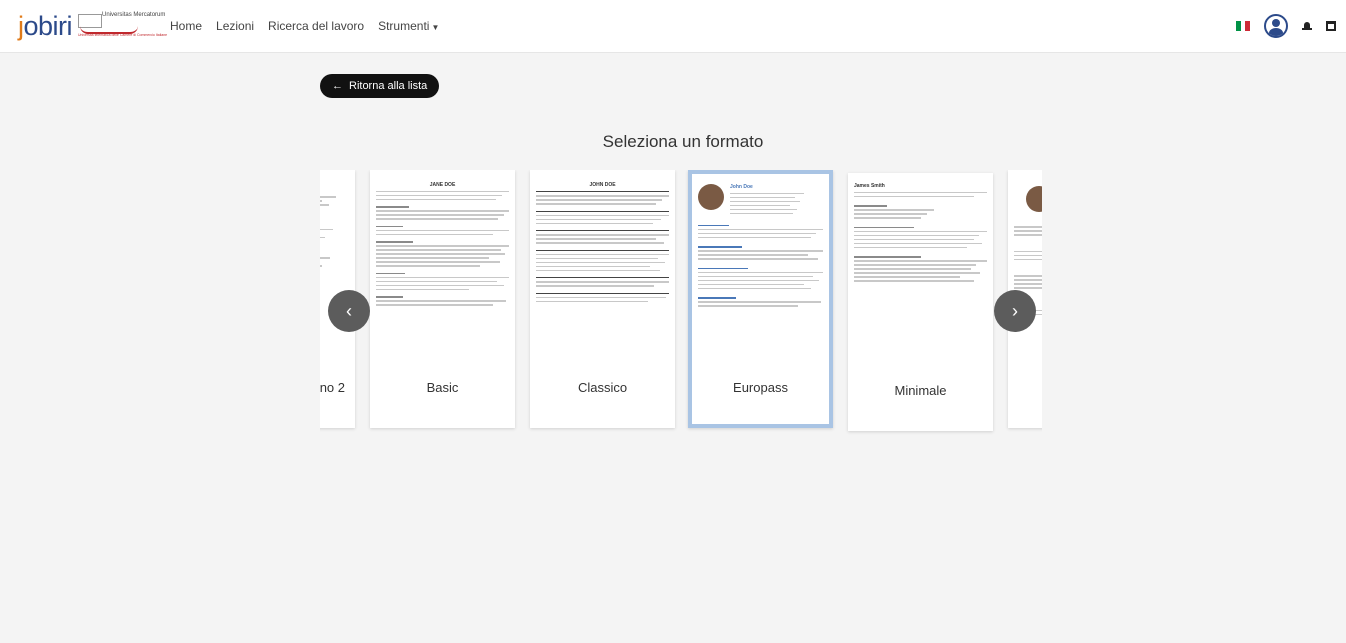 This screenshot has width=1346, height=643. I want to click on format-card-europass: John Doe Europass, so click(760, 299).